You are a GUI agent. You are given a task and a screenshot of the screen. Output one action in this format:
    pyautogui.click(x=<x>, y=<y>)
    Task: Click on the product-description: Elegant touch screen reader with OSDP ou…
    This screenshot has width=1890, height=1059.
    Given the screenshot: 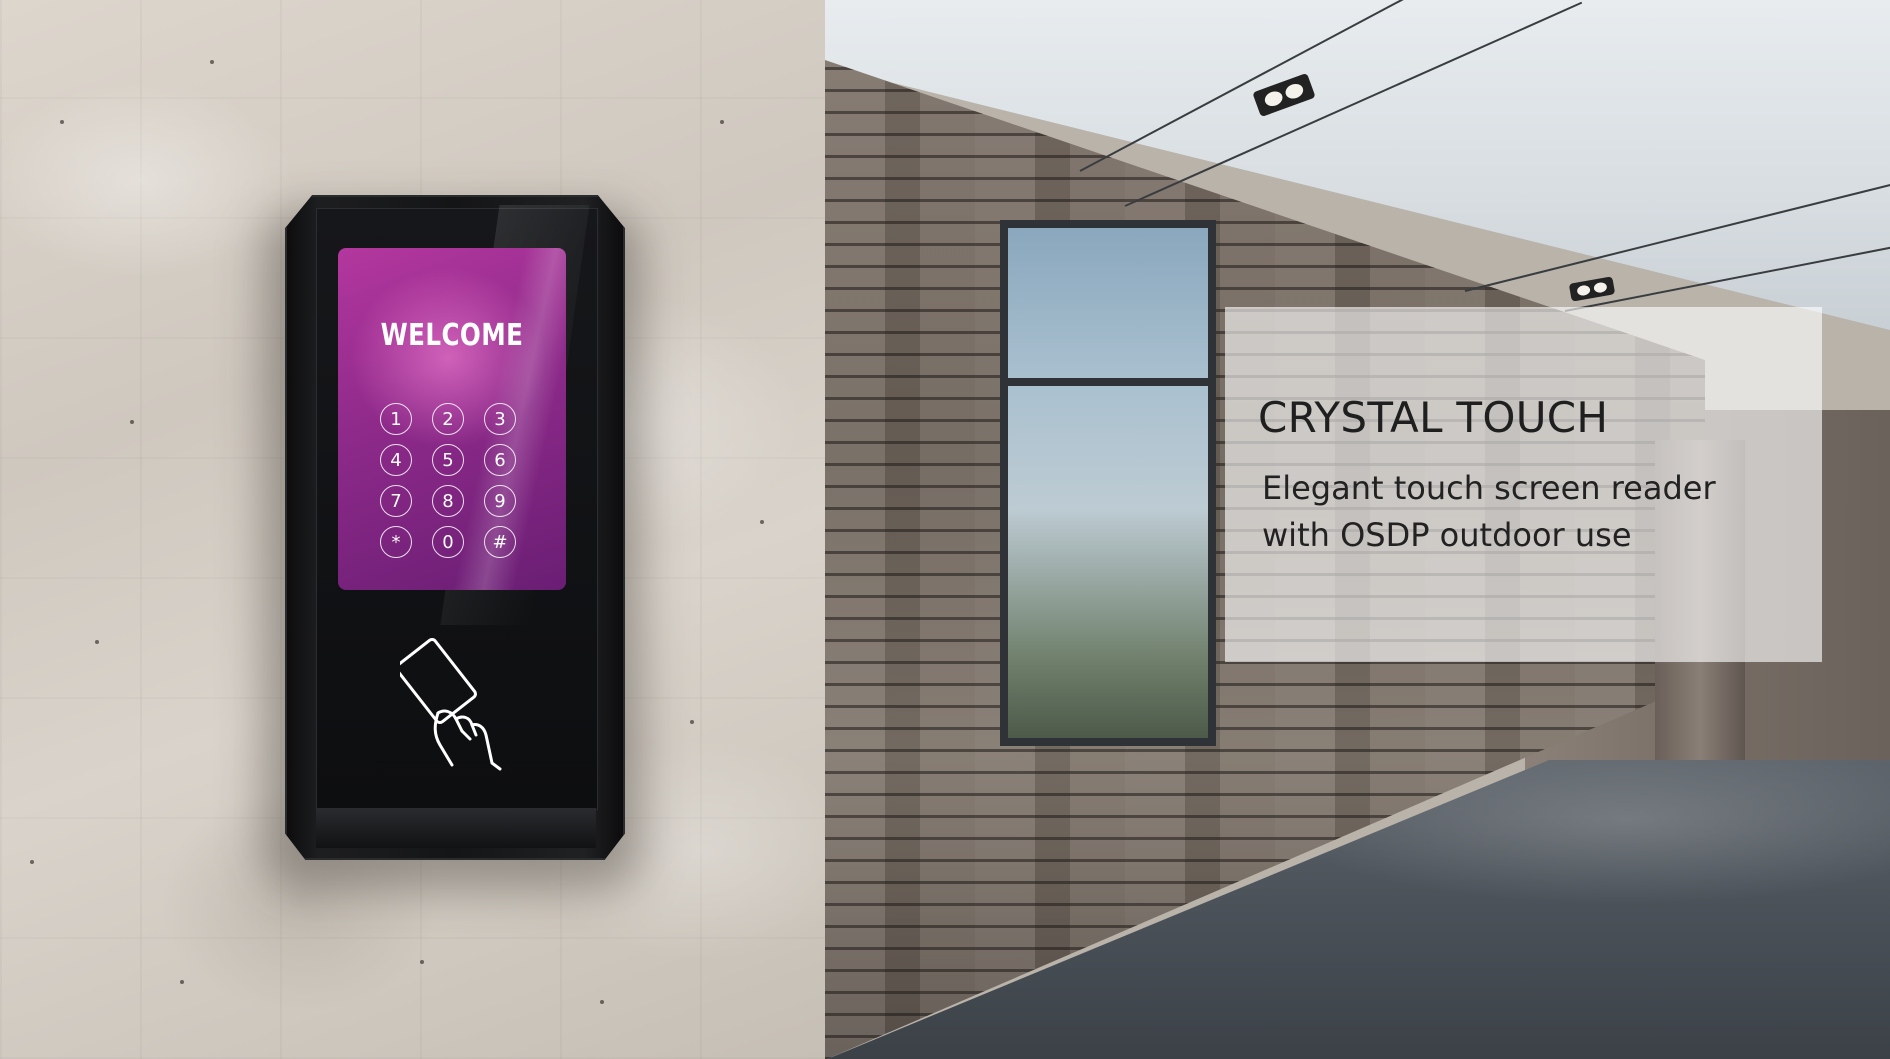 What is the action you would take?
    pyautogui.click(x=1532, y=512)
    